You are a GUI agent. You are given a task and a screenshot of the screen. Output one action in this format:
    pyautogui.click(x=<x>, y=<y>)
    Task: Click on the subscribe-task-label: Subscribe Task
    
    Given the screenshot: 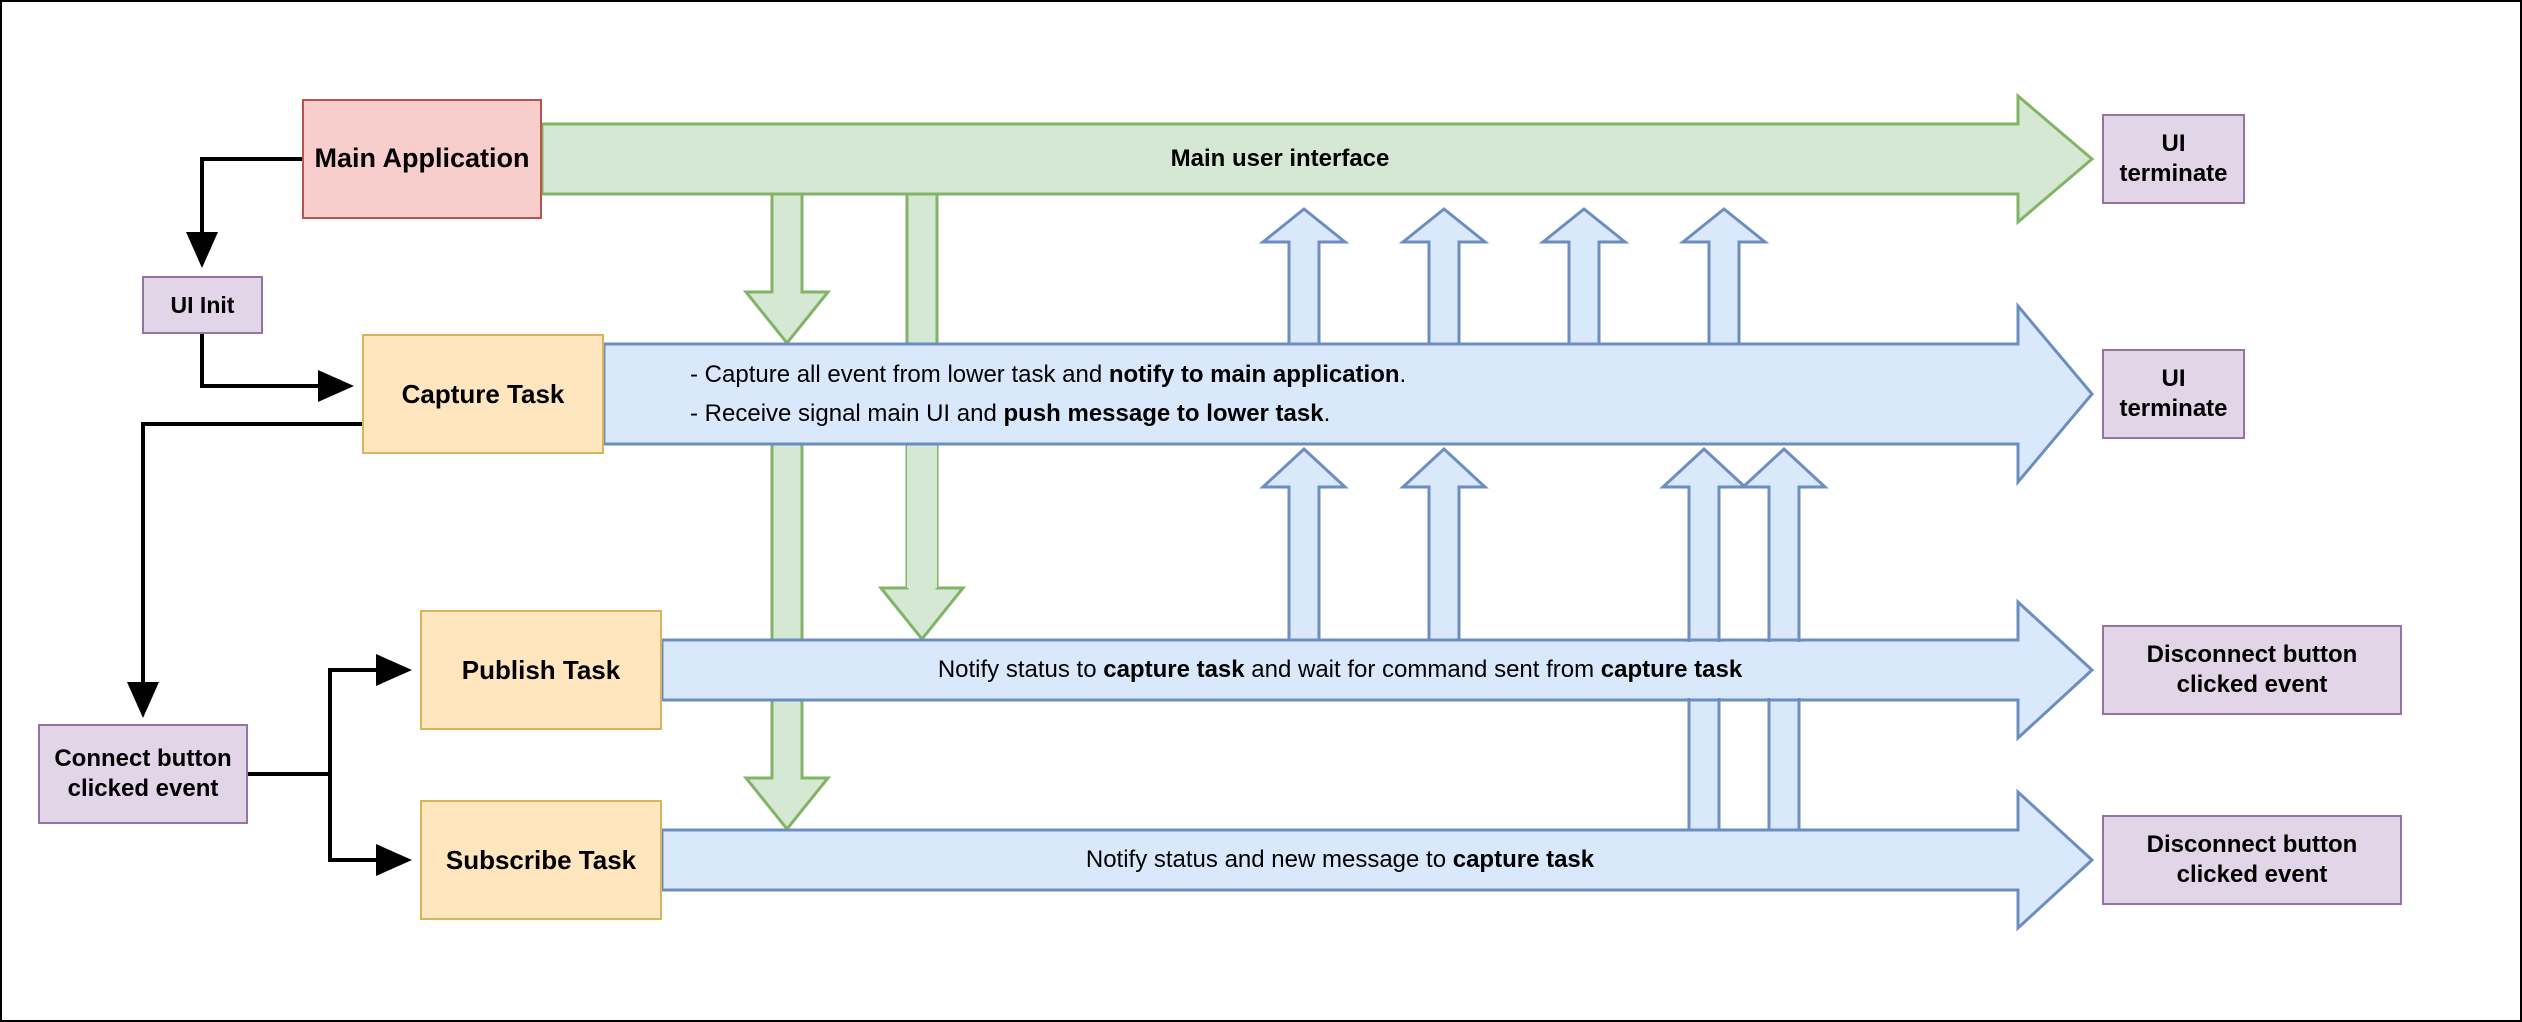 What is the action you would take?
    pyautogui.click(x=541, y=859)
    